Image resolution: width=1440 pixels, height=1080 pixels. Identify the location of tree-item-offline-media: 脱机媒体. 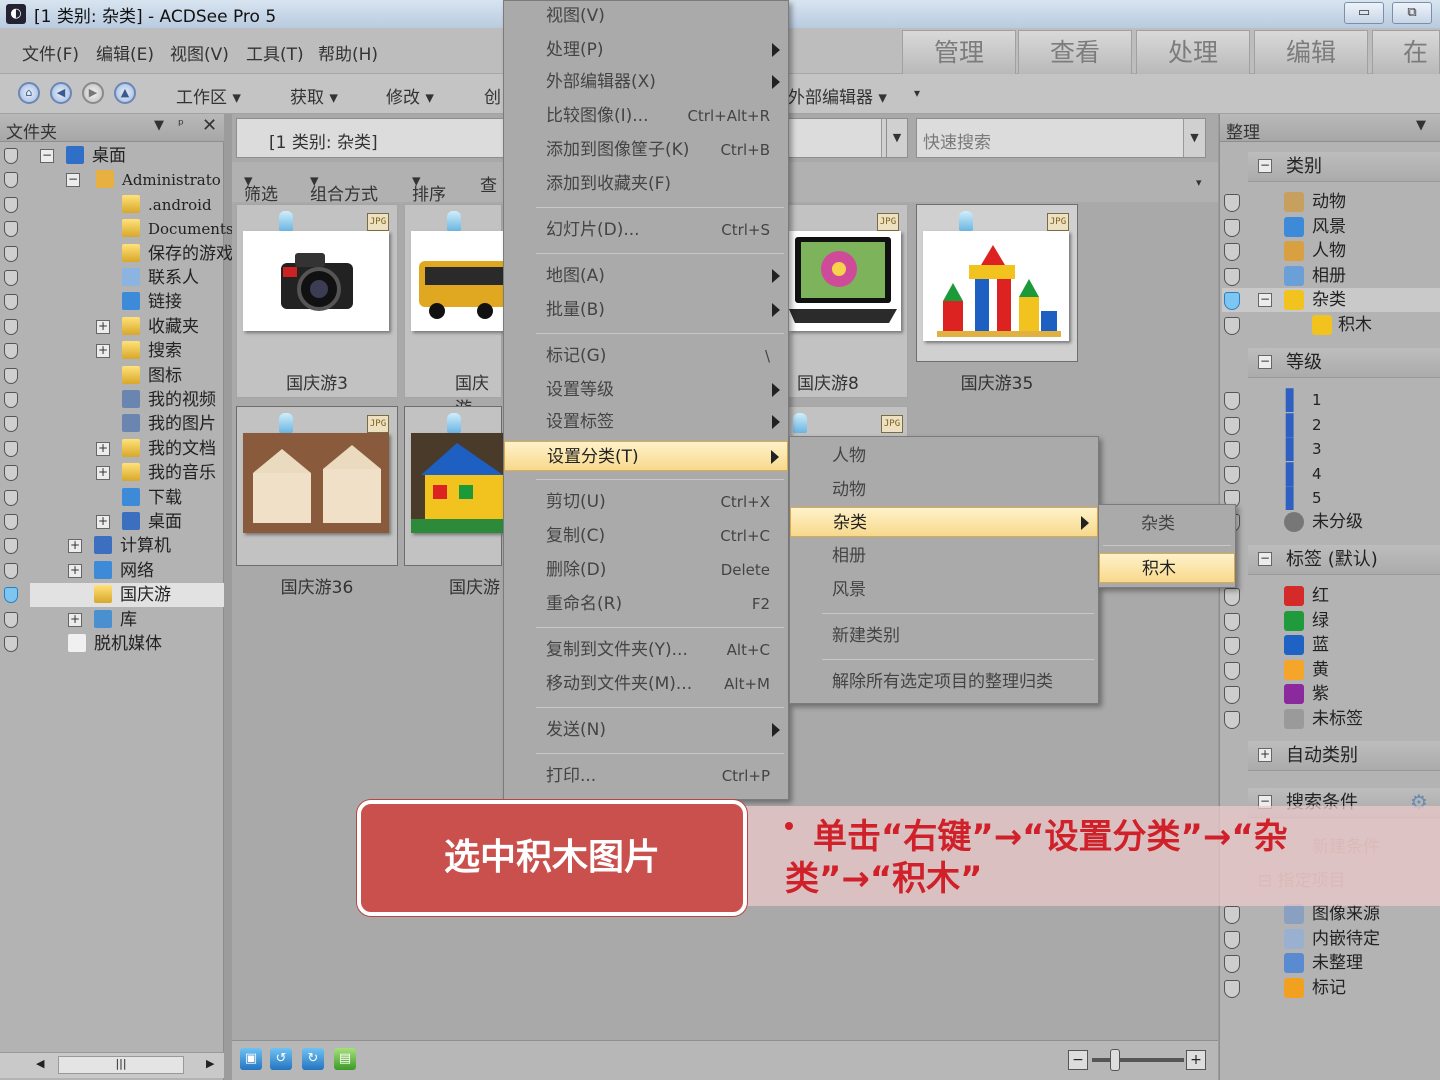
(114, 644).